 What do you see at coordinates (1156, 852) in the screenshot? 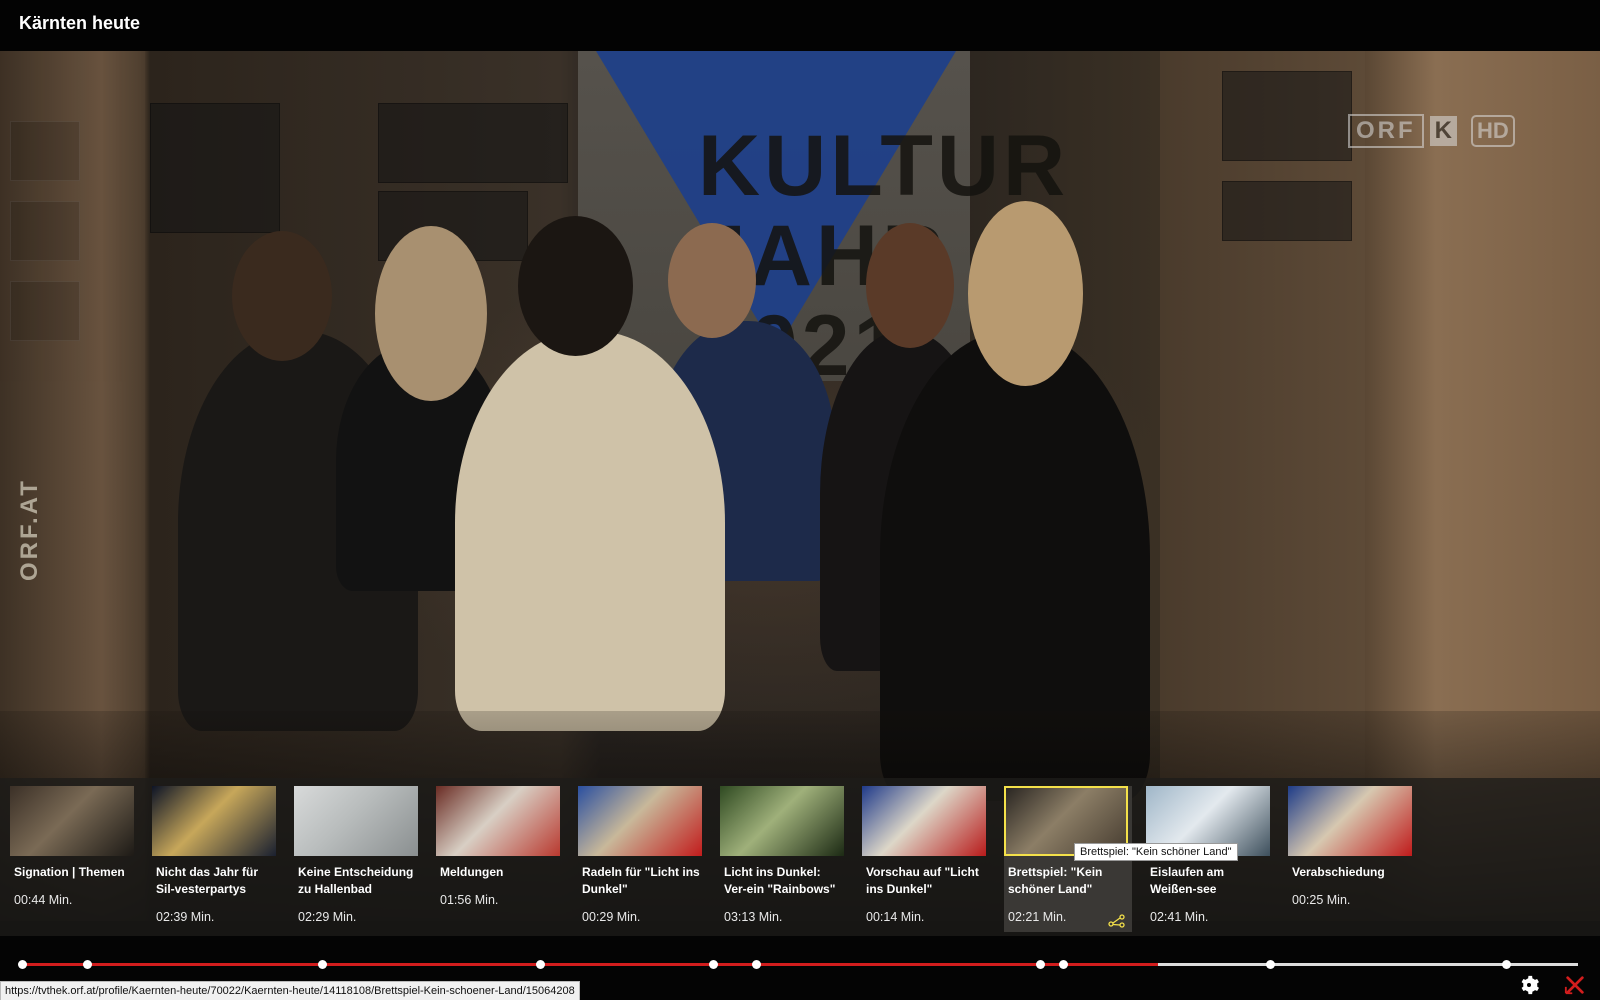
I see `chapter-tooltip: Brettspiel: "Kein schöner Land"` at bounding box center [1156, 852].